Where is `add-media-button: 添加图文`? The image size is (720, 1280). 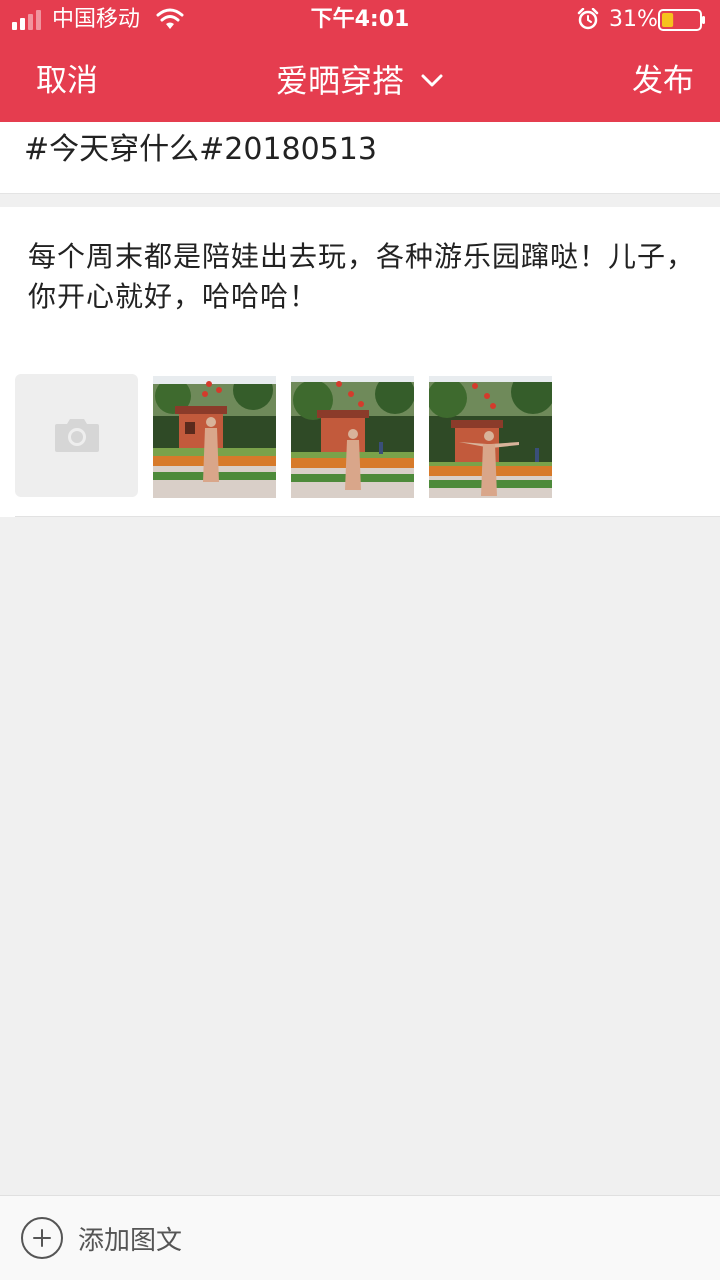 add-media-button: 添加图文 is located at coordinates (101, 1238).